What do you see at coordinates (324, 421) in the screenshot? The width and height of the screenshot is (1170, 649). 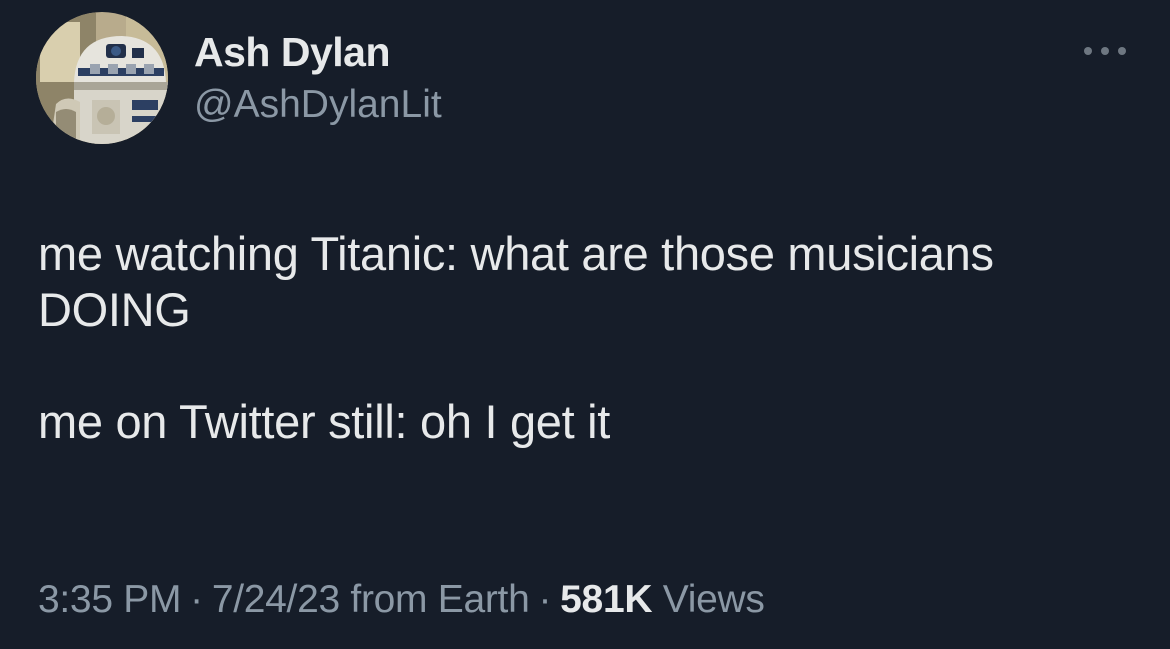 I see `tweet-paragraph: me on Twitter still: oh I get it` at bounding box center [324, 421].